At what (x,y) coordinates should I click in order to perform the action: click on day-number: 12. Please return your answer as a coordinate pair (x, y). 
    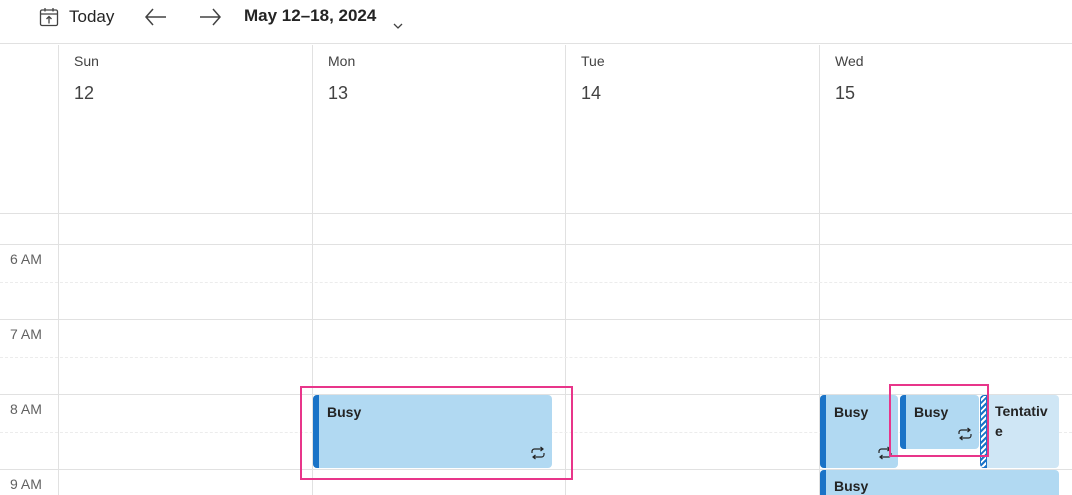
    Looking at the image, I should click on (84, 93).